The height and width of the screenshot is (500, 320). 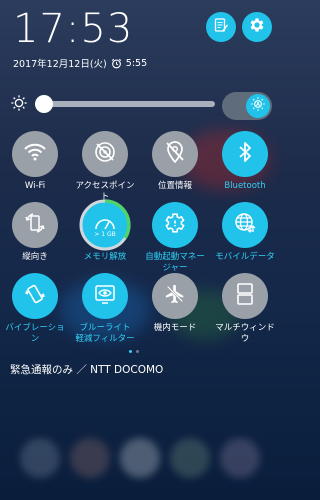 What do you see at coordinates (35, 186) in the screenshot?
I see `tile-wifi-label: Wi-Fi` at bounding box center [35, 186].